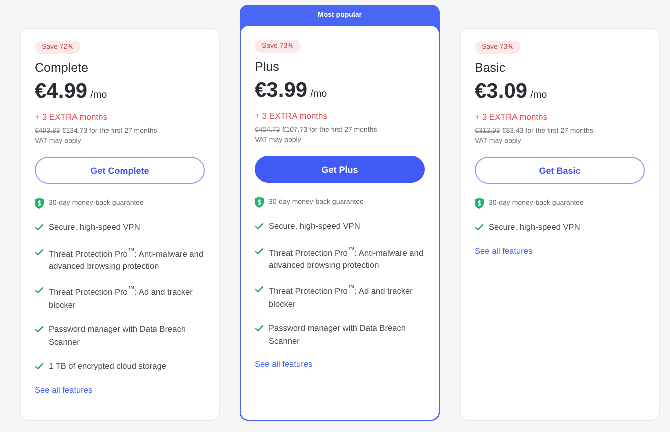  Describe the element at coordinates (501, 92) in the screenshot. I see `price: €3.09` at that location.